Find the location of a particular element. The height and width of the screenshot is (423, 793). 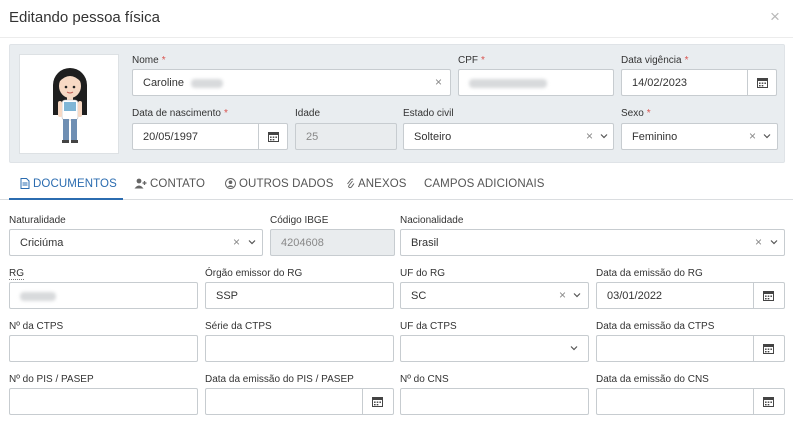

data-vigencia-calendar-button is located at coordinates (762, 82).